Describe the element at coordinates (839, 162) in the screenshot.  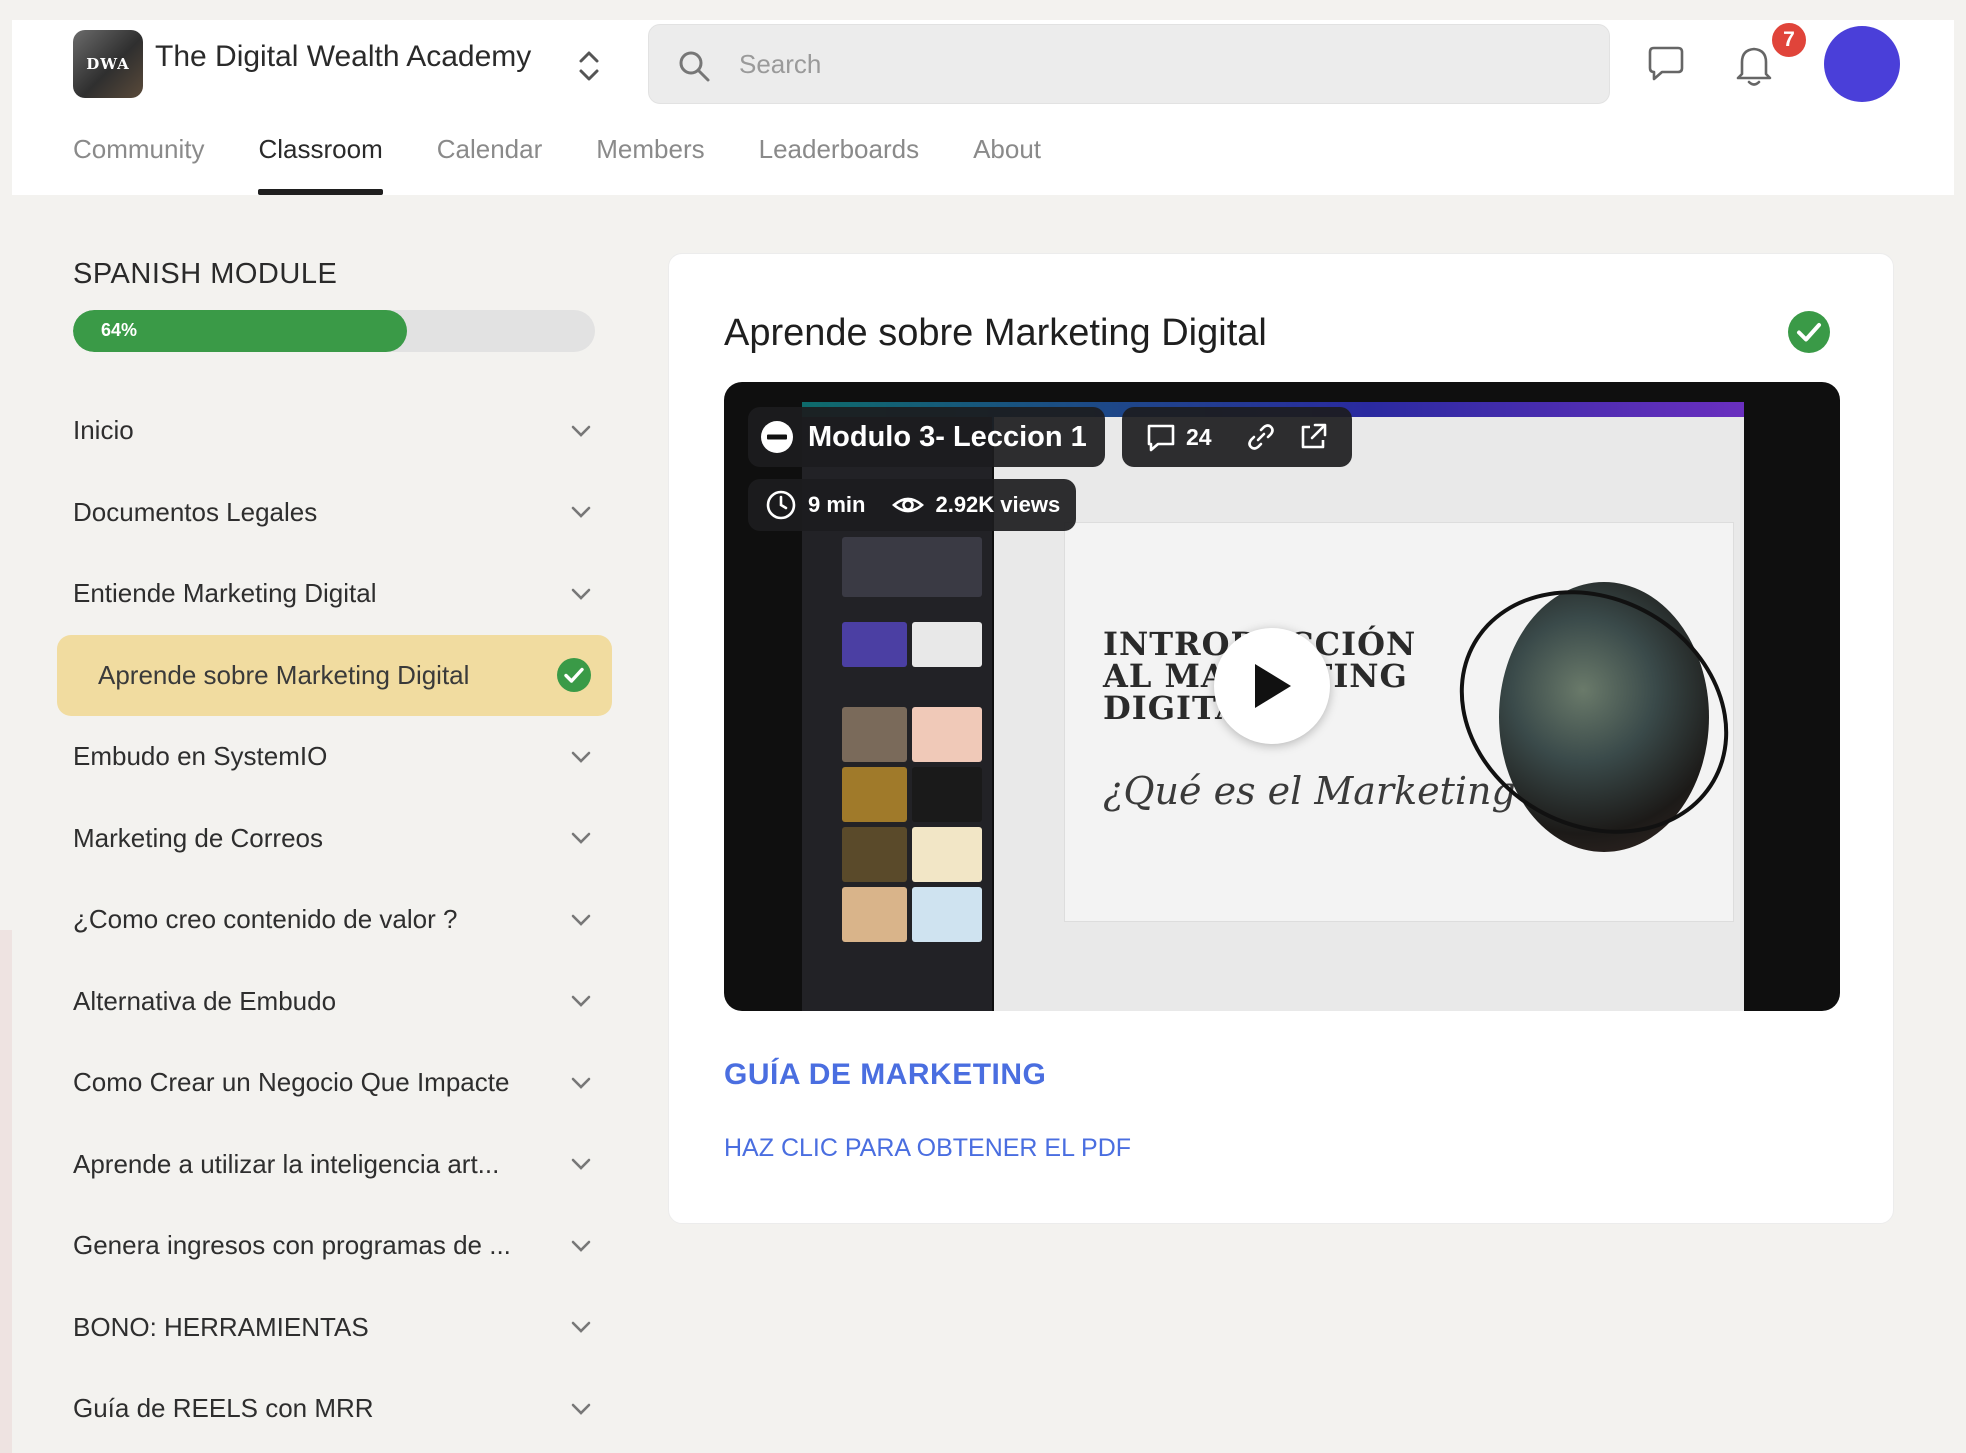
I see `tab-leaderboards: Leaderboards` at that location.